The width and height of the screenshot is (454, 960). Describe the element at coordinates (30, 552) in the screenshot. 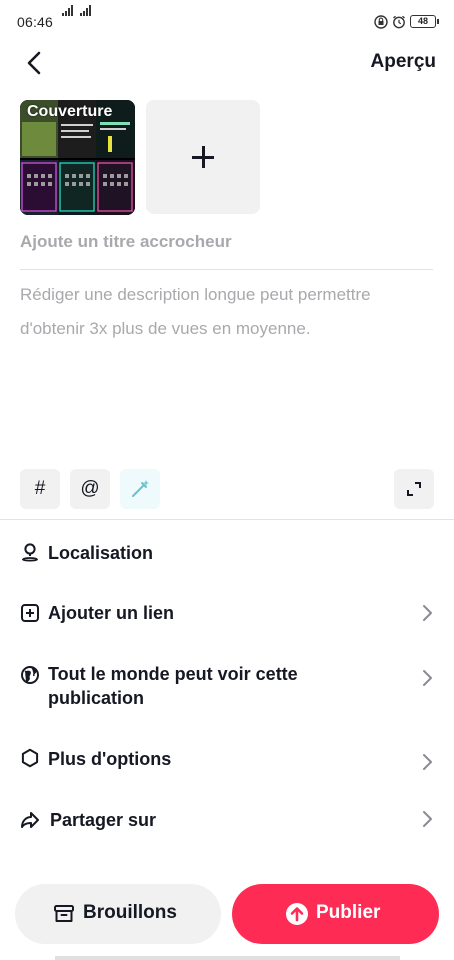

I see `location-pin-icon` at that location.